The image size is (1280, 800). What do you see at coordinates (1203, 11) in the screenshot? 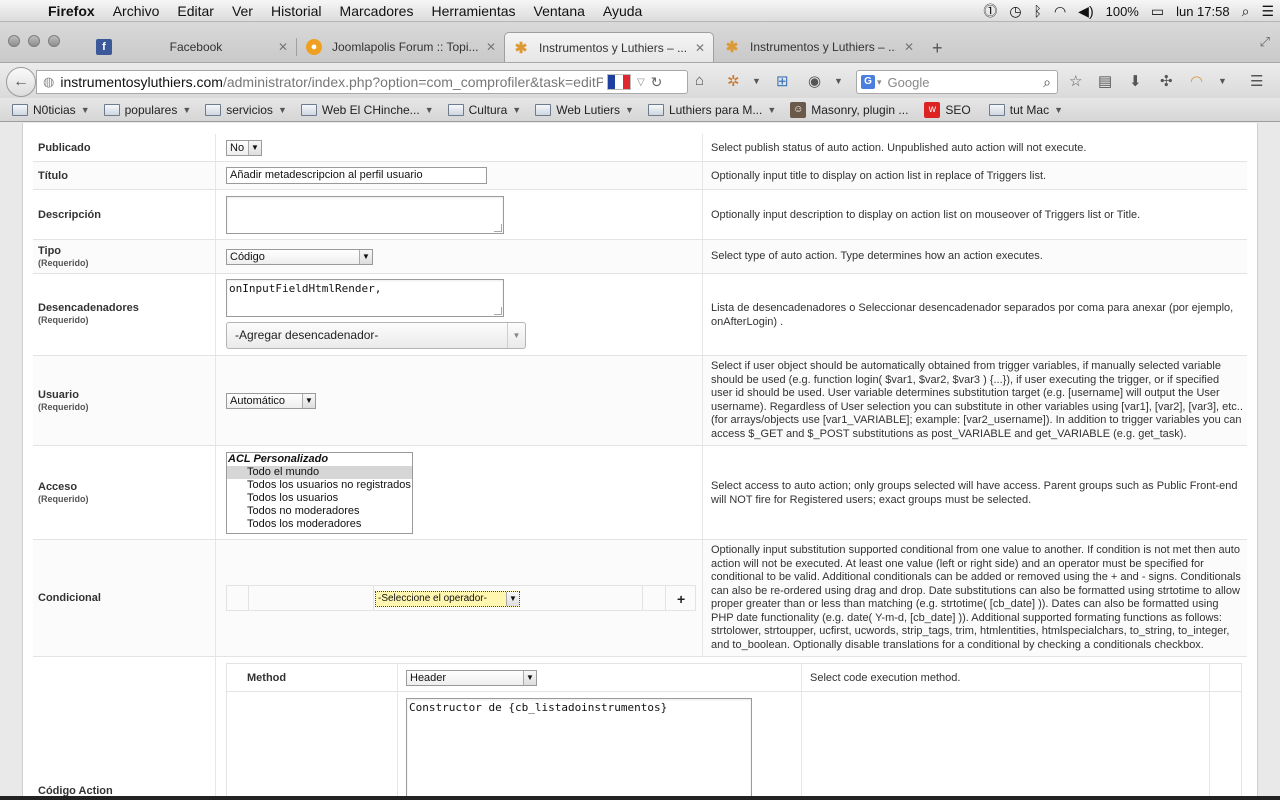
I see `clock: lun 17:58` at bounding box center [1203, 11].